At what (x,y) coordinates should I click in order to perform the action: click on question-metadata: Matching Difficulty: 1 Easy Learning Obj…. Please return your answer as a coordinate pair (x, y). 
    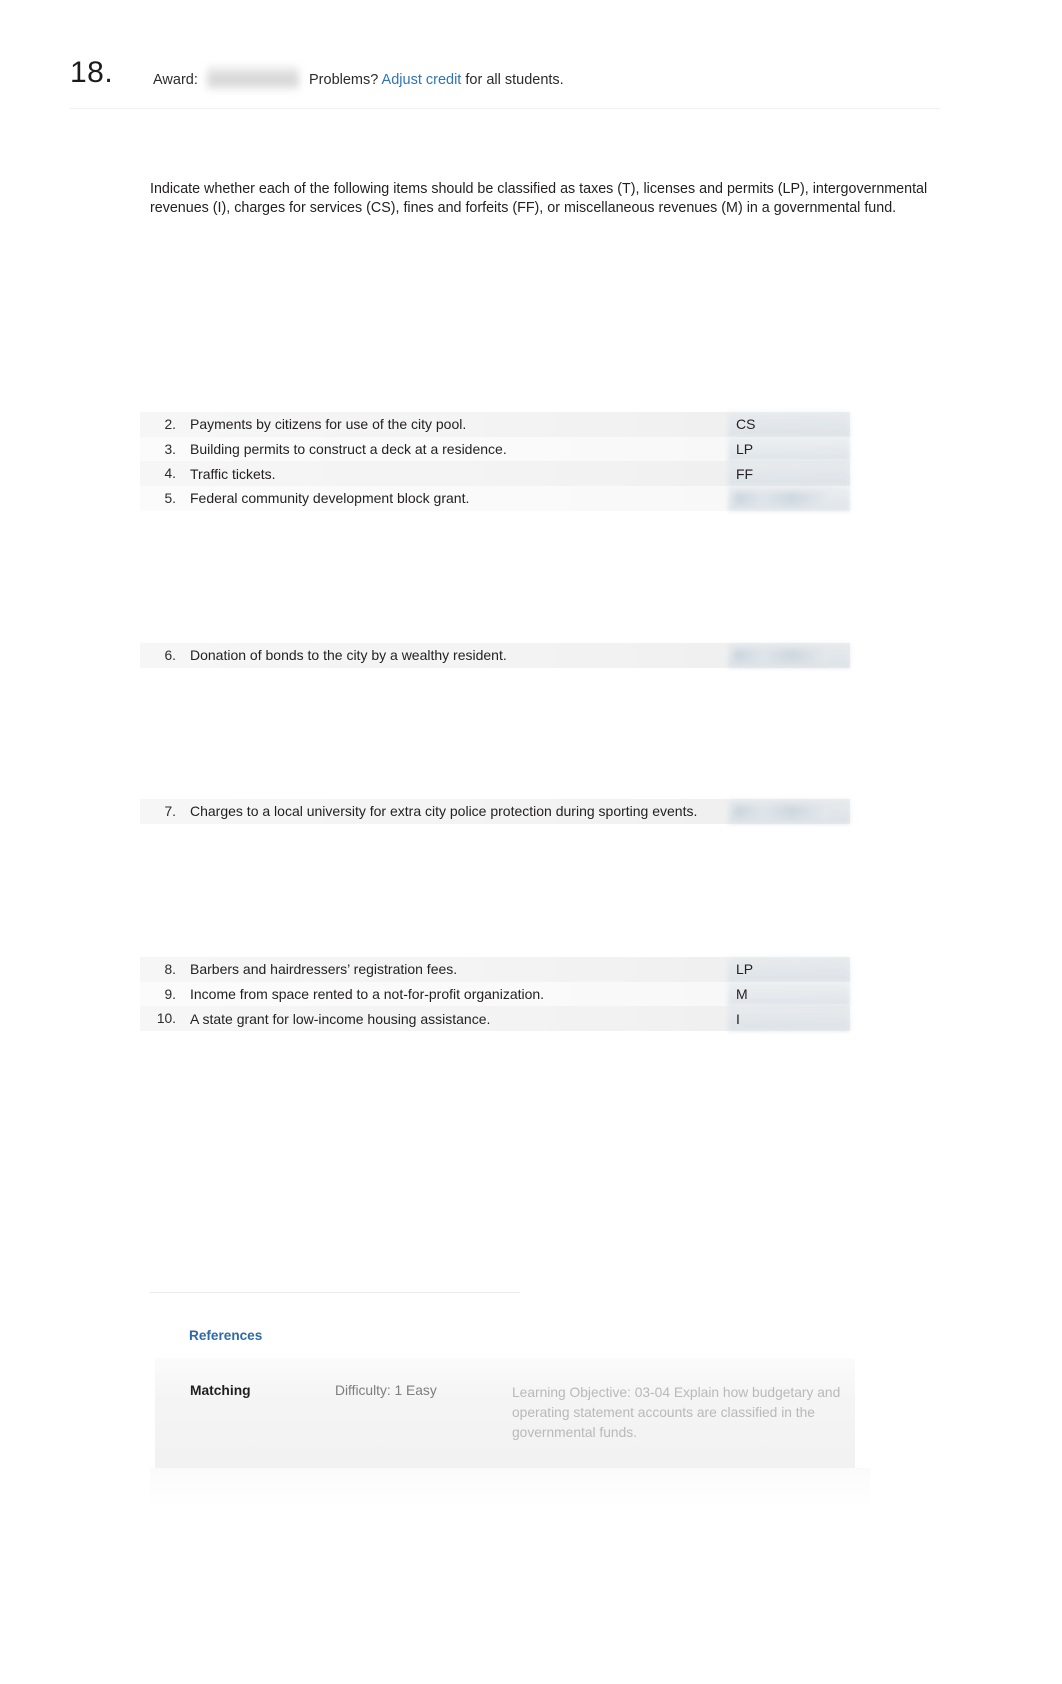
    Looking at the image, I should click on (505, 1413).